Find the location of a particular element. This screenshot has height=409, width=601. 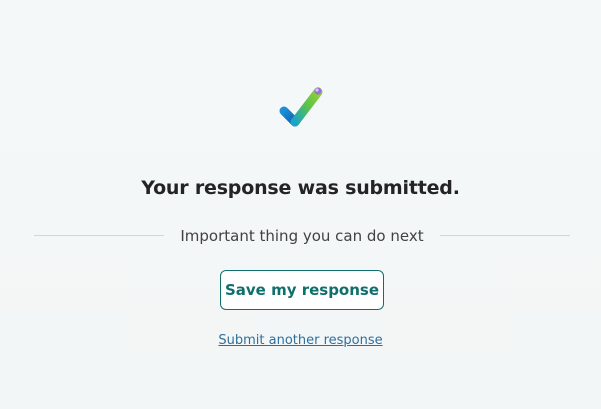

submit-another-container: Submit another response is located at coordinates (300, 341).